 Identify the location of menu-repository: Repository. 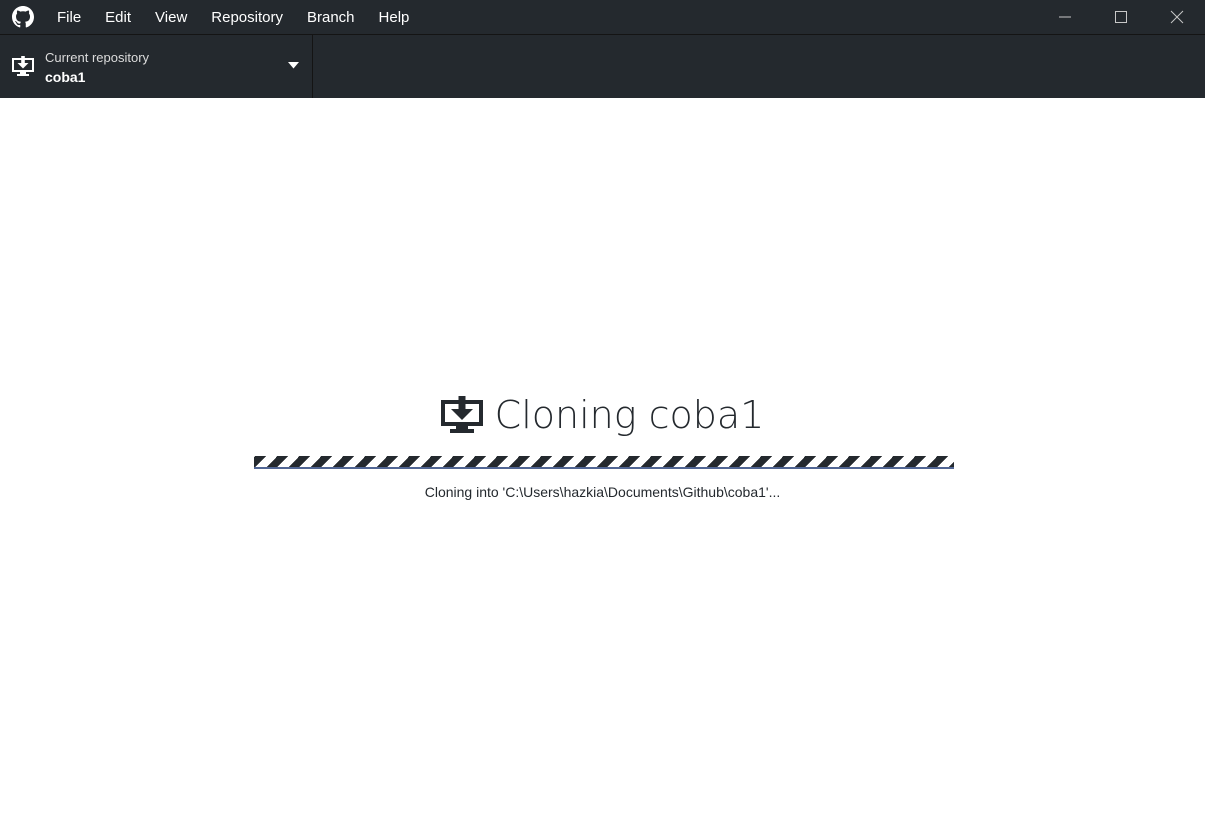
(247, 17).